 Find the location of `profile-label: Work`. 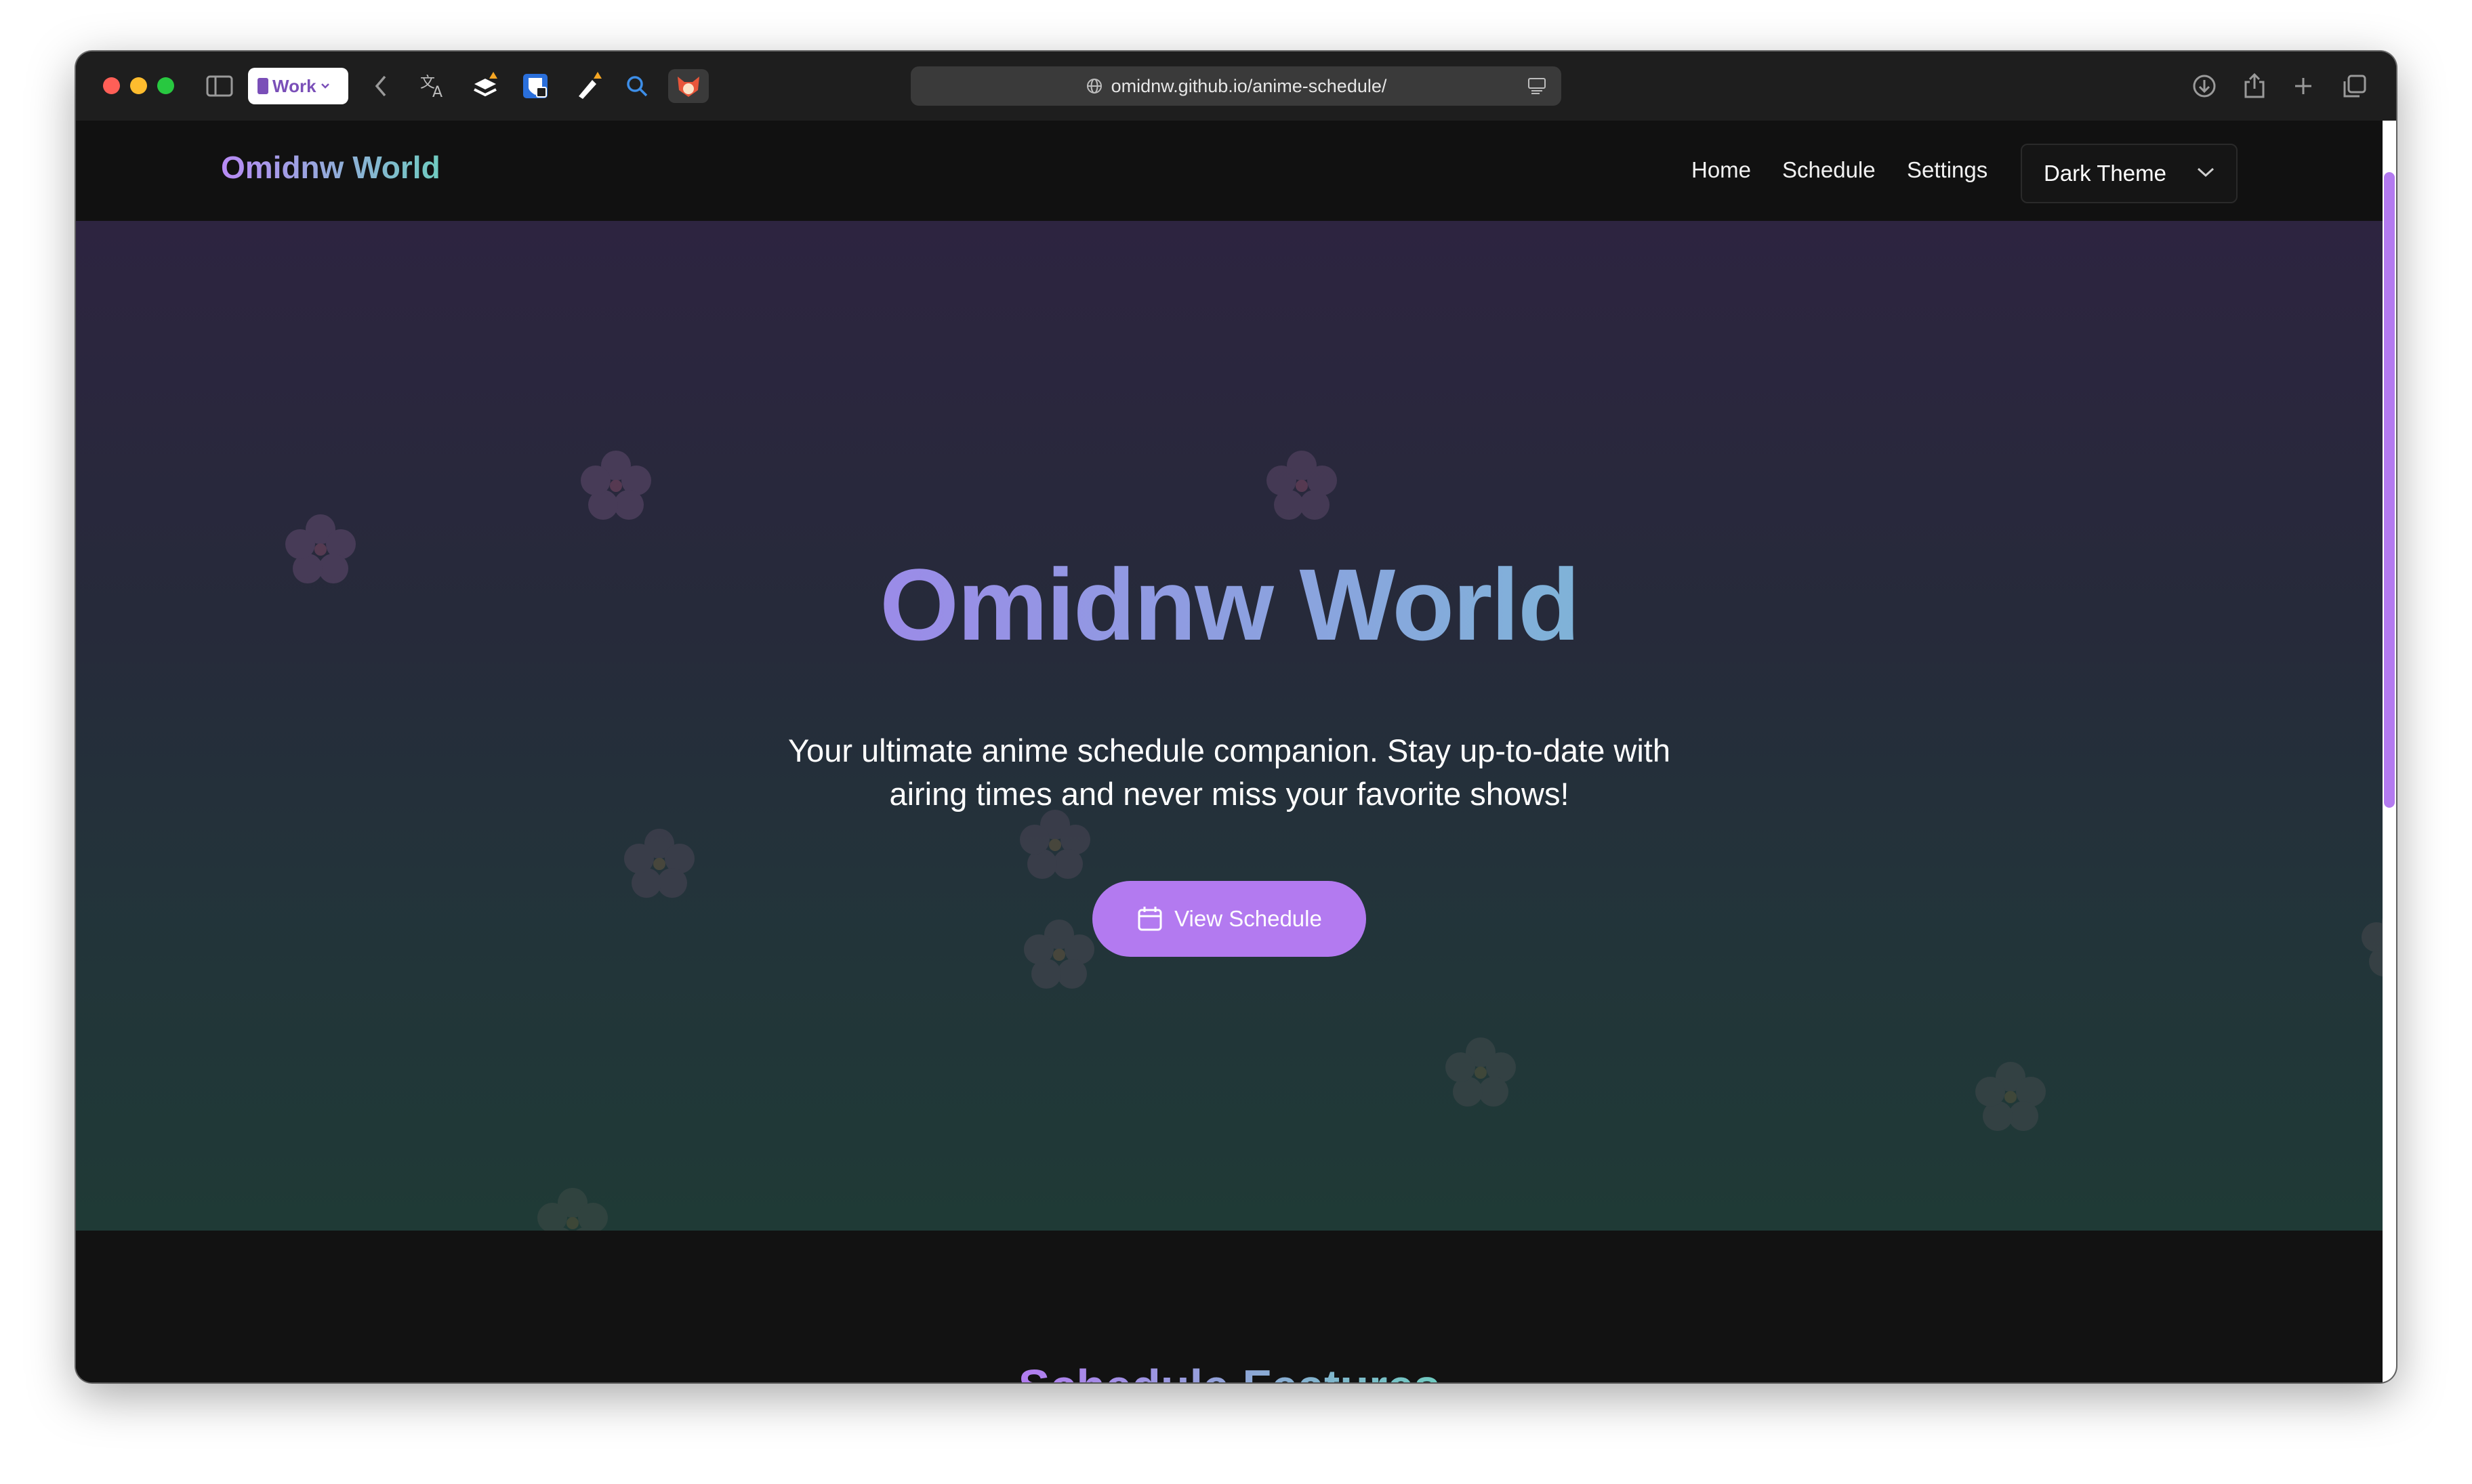

profile-label: Work is located at coordinates (294, 85).